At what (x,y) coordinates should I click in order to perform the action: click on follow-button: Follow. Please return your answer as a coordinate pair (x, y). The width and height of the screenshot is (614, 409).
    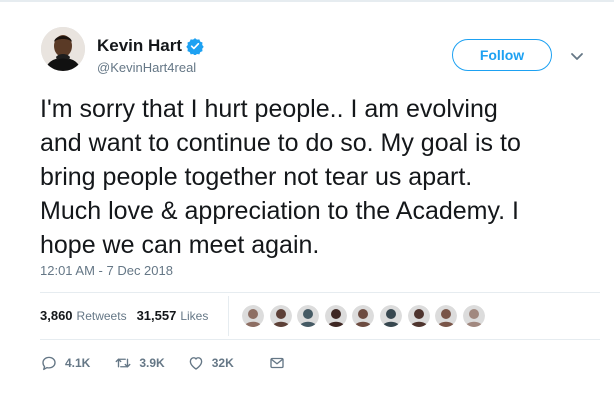
    Looking at the image, I should click on (502, 55).